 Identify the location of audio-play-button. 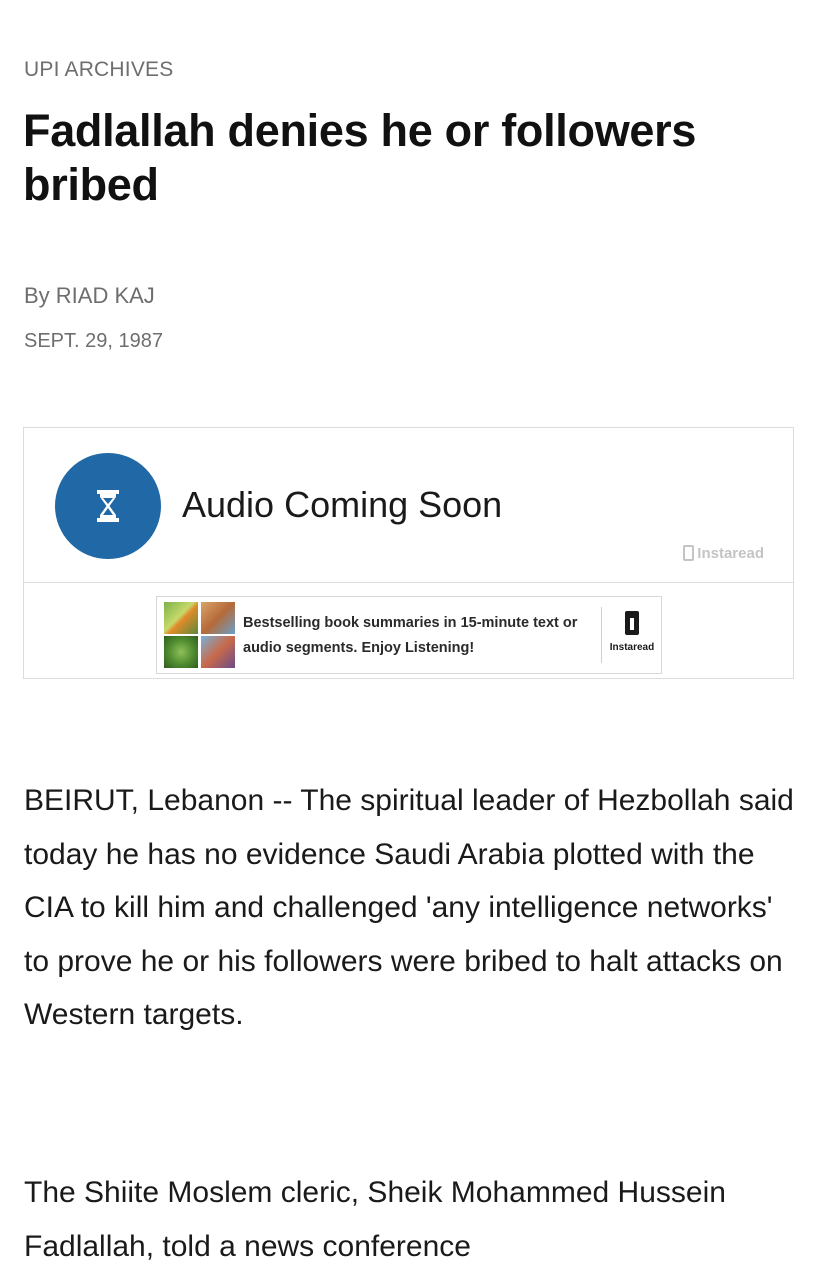
(108, 506).